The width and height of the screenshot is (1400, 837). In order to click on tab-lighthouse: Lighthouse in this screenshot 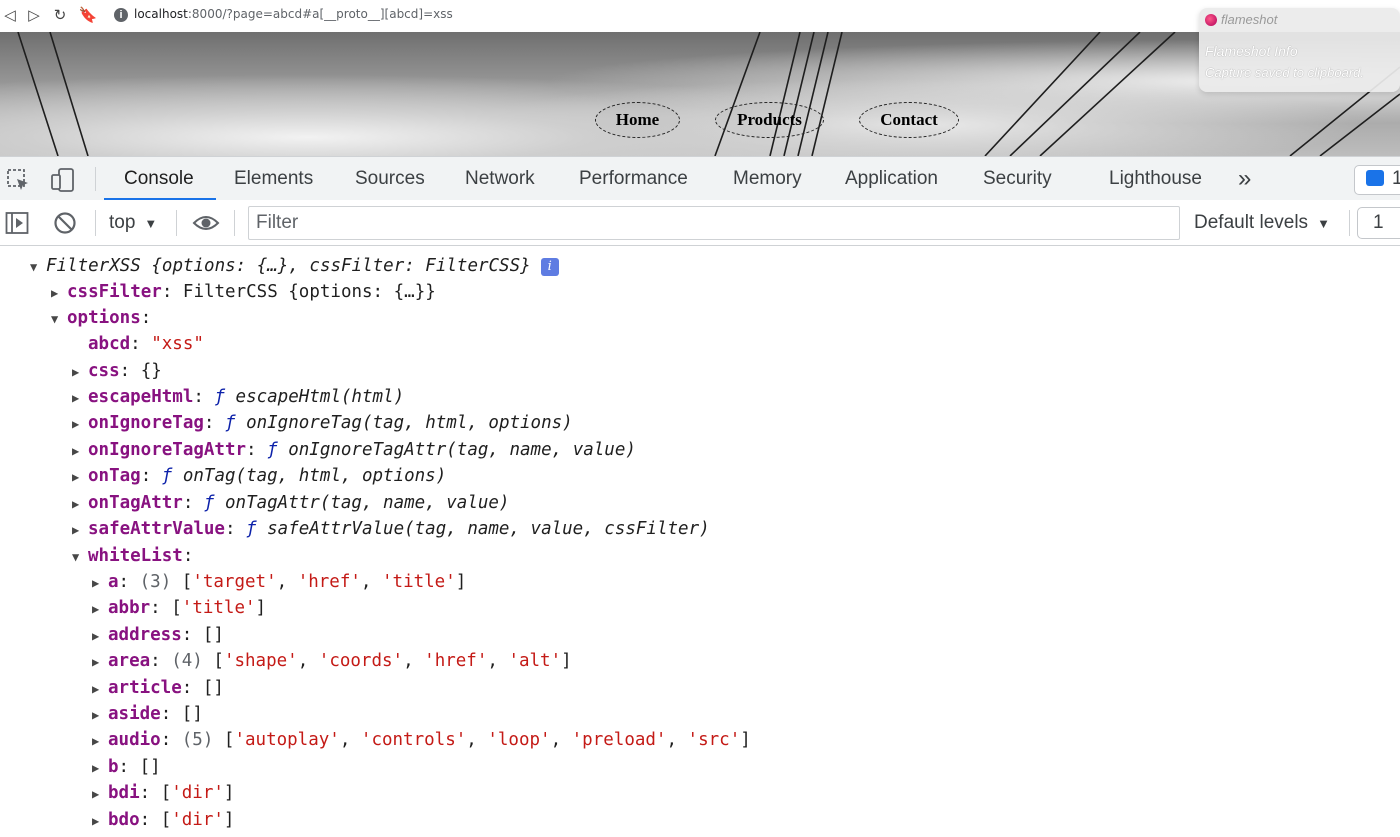, I will do `click(1155, 179)`.